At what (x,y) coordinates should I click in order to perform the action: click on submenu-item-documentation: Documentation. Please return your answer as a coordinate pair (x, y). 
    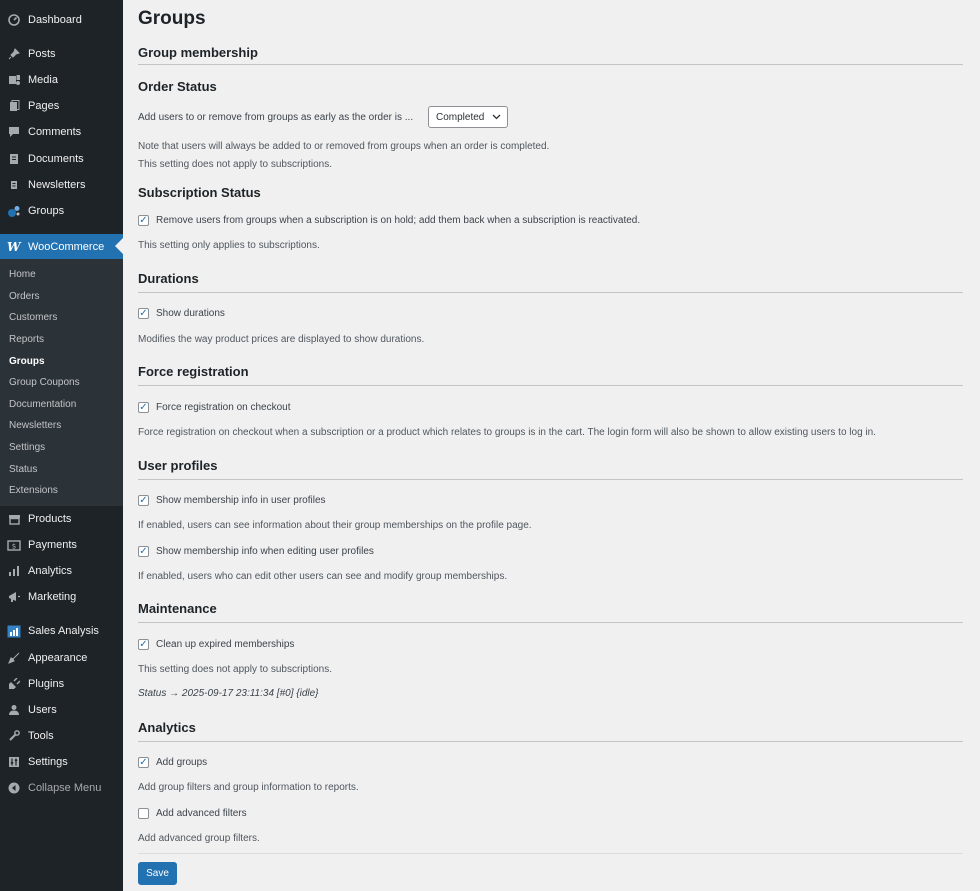
    Looking at the image, I should click on (42, 404).